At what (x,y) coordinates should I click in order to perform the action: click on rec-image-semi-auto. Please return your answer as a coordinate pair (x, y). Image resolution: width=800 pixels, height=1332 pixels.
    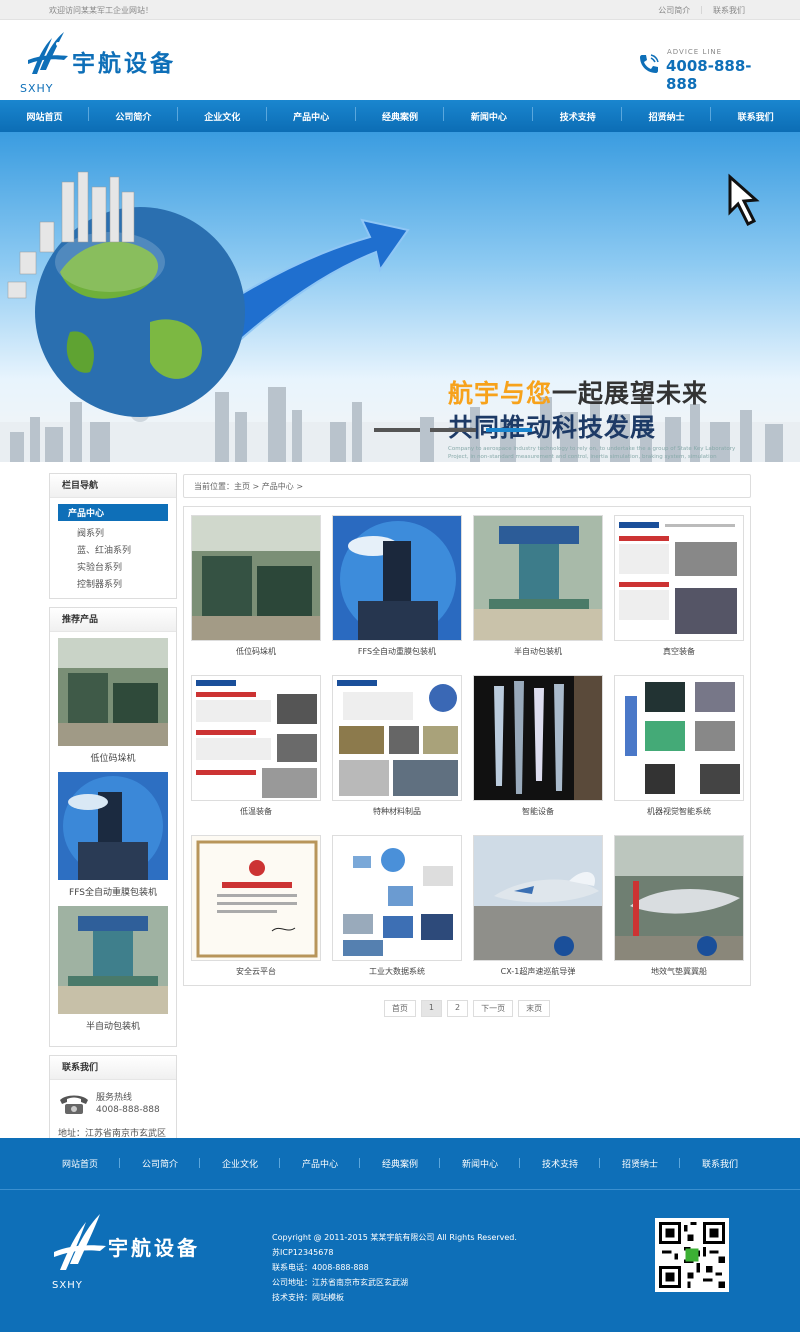
    Looking at the image, I should click on (113, 960).